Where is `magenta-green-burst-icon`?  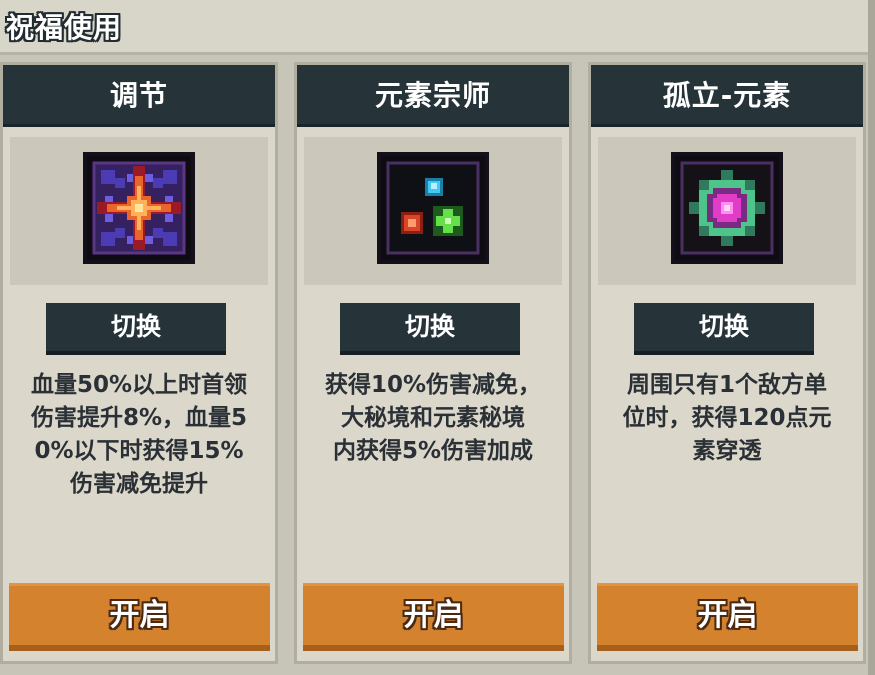
magenta-green-burst-icon is located at coordinates (727, 208).